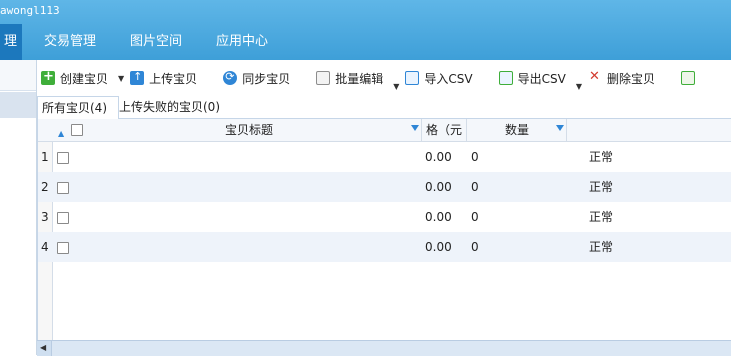 The image size is (731, 356). Describe the element at coordinates (384, 157) in the screenshot. I see `table-row: 1 0.00 0 正常` at that location.